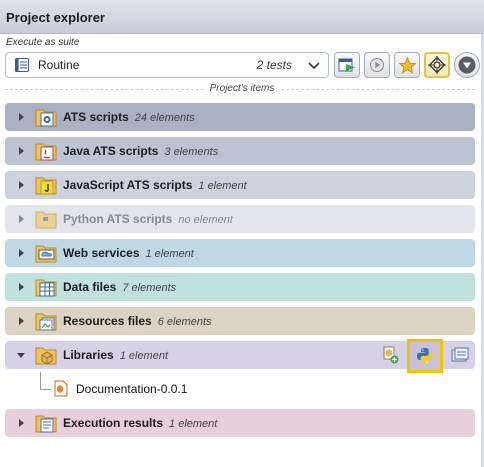  I want to click on tree-item-javascript-ats-scripts: JavaScript ATS scripts 1 element, so click(240, 185).